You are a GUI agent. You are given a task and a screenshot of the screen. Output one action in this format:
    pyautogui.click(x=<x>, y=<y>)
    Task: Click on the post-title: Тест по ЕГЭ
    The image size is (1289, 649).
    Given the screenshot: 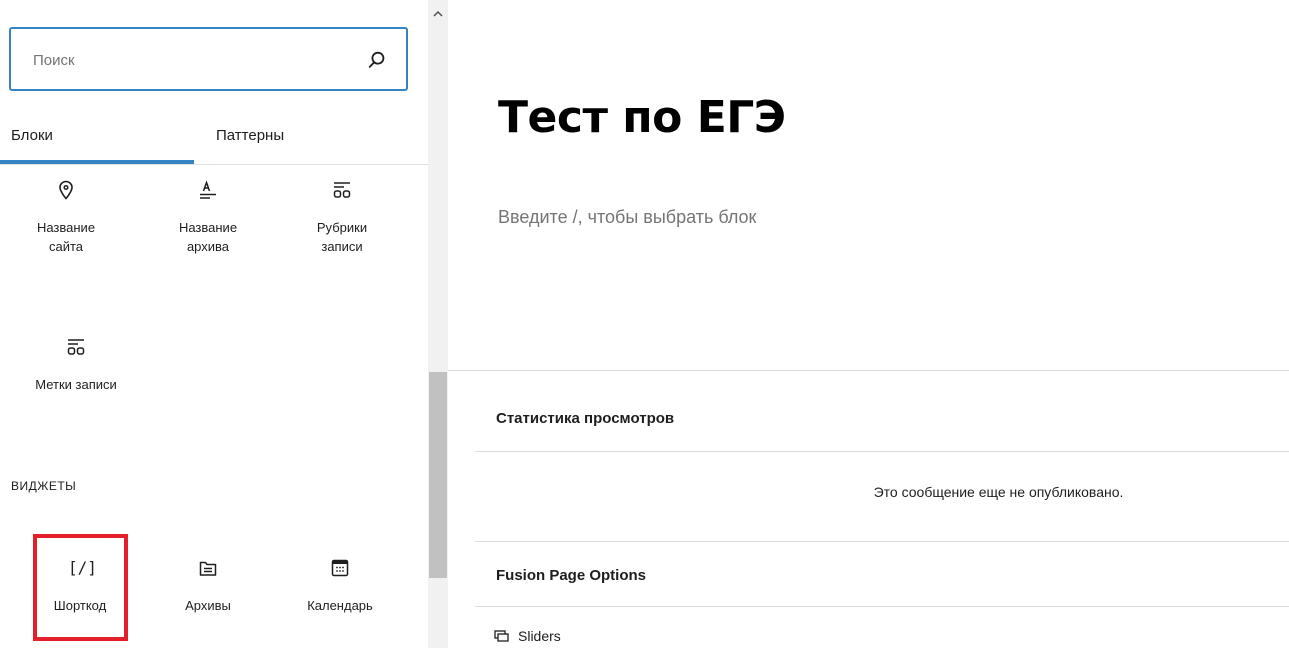 What is the action you would take?
    pyautogui.click(x=642, y=117)
    